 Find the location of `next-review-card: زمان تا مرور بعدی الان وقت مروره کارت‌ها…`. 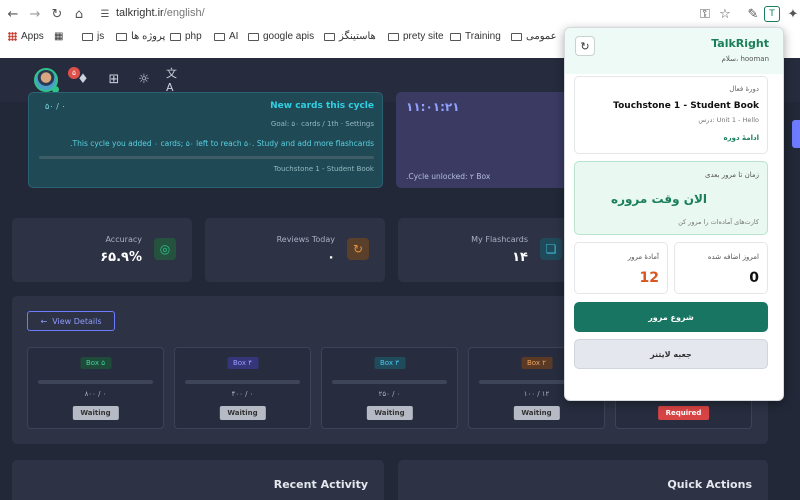

next-review-card: زمان تا مرور بعدی الان وقت مروره کارت‌ها… is located at coordinates (671, 198).